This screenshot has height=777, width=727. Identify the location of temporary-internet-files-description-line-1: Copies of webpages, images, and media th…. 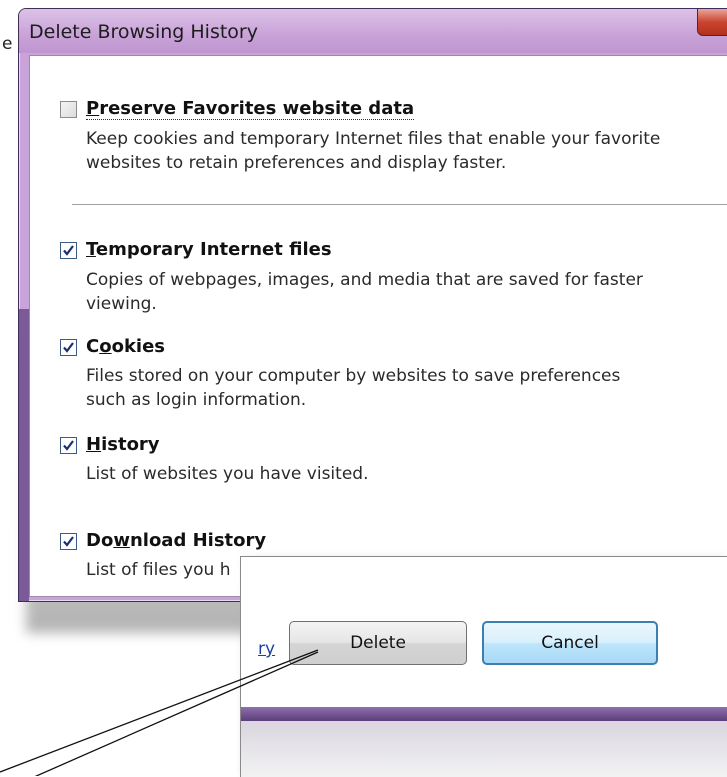
(364, 280).